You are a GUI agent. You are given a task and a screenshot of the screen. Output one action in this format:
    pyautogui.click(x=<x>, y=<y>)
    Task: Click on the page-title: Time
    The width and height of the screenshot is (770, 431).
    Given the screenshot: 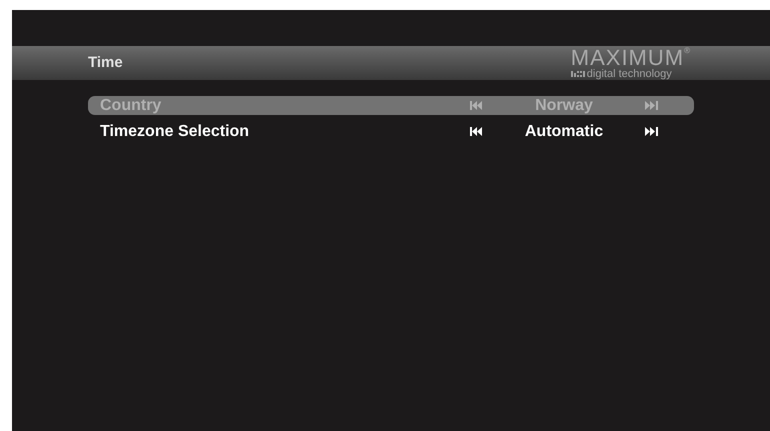 What is the action you would take?
    pyautogui.click(x=105, y=62)
    